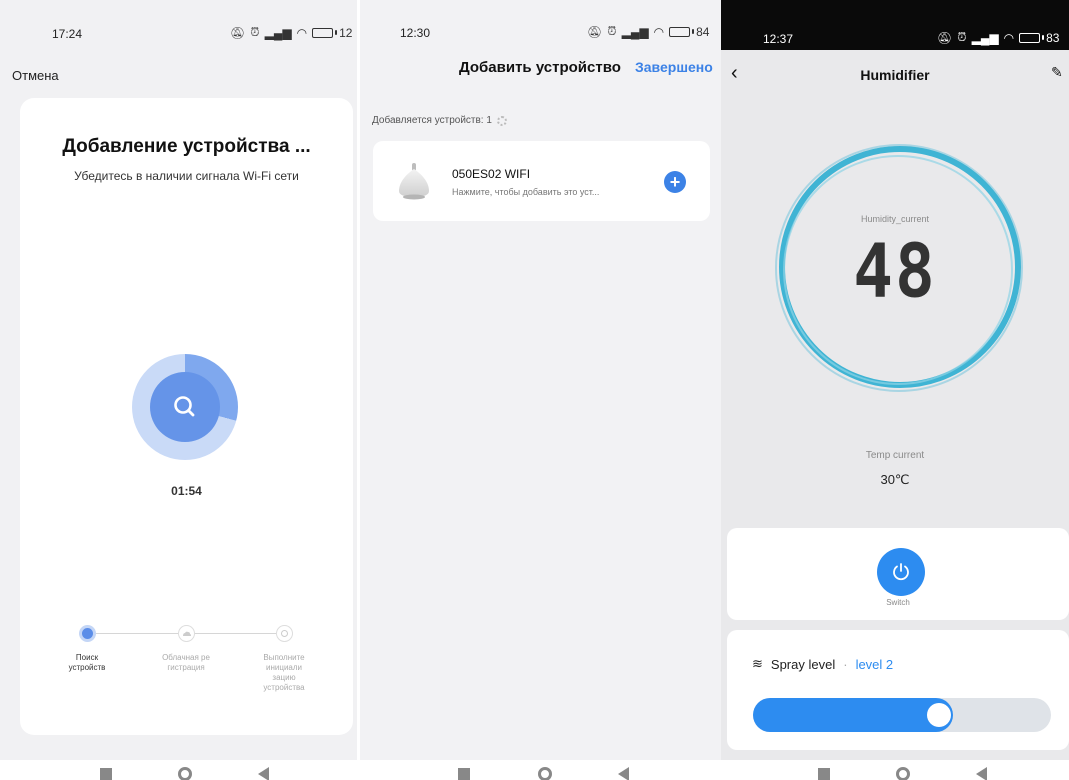 Image resolution: width=1069 pixels, height=780 pixels. Describe the element at coordinates (186, 491) in the screenshot. I see `countdown-timer: 01:54` at that location.